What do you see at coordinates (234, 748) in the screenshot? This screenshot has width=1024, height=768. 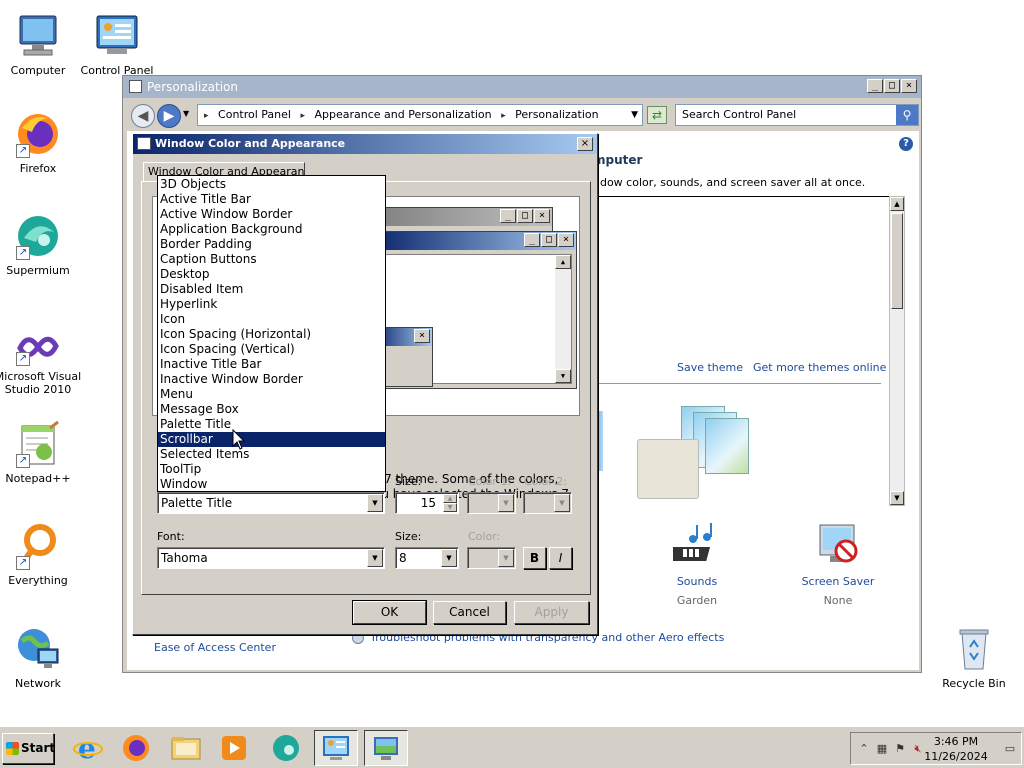 I see `taskbar-media-player` at bounding box center [234, 748].